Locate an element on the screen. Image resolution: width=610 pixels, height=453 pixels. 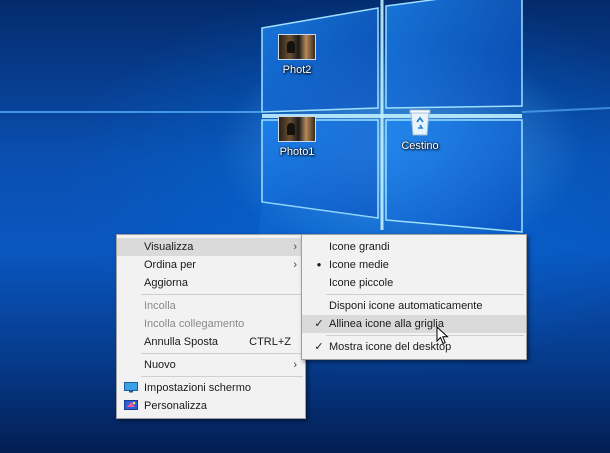
mouse-cursor-icon is located at coordinates (442, 335).